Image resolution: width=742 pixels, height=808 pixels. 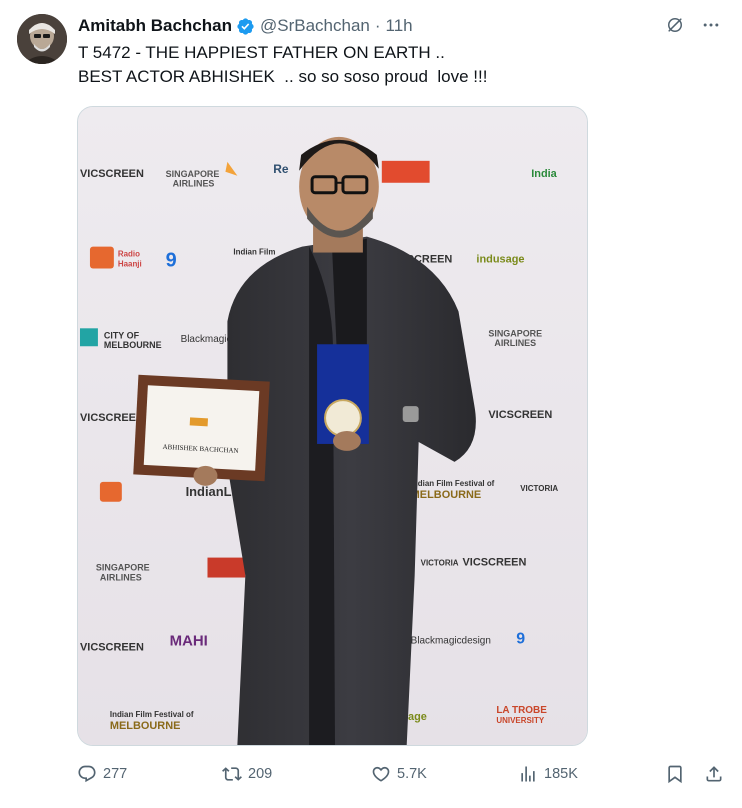 I want to click on retweet-count: 209, so click(x=260, y=774).